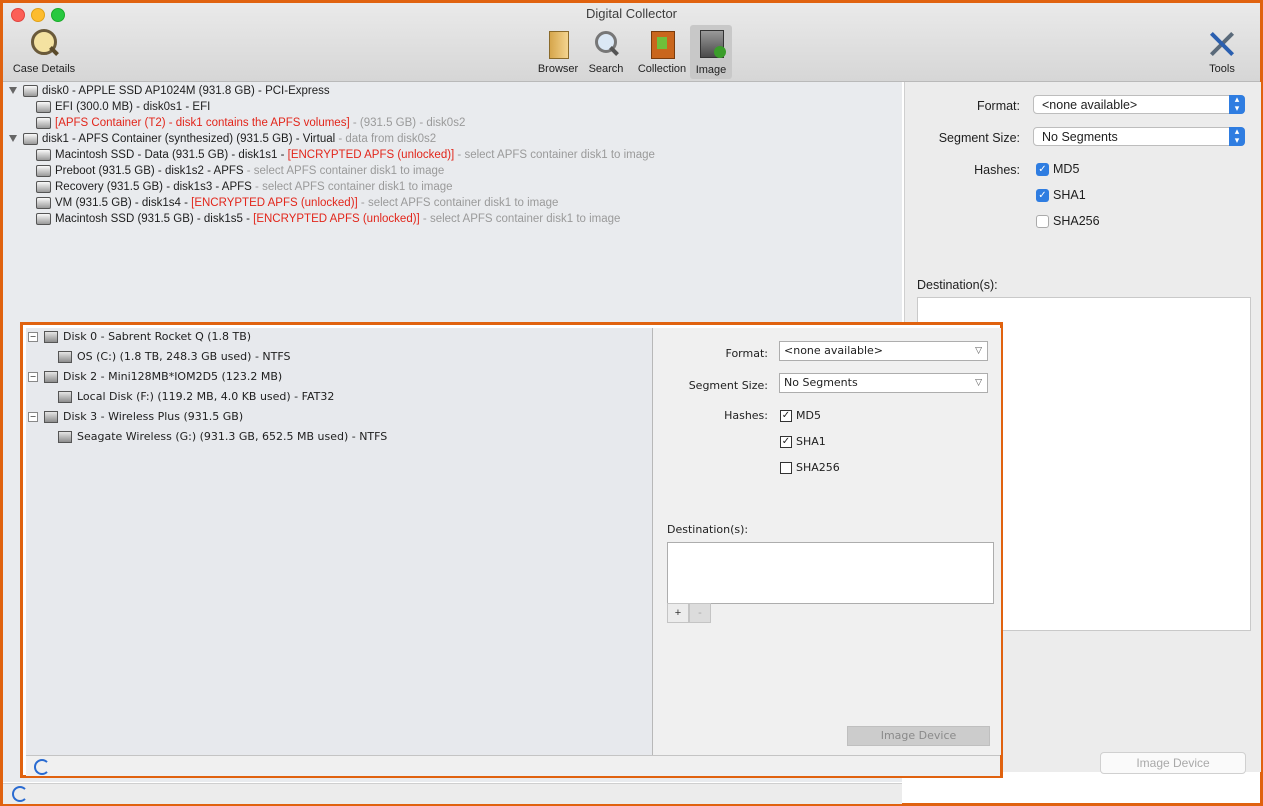 The height and width of the screenshot is (806, 1263). I want to click on browser-label: Browser, so click(558, 69).